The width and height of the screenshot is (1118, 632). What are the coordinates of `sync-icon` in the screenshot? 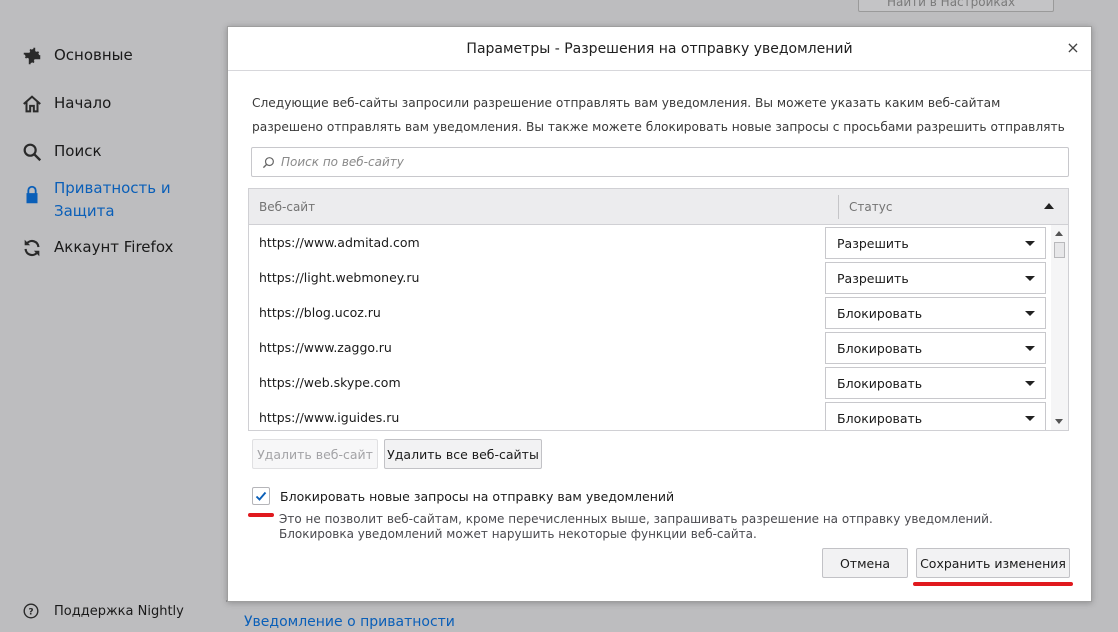 It's located at (32, 248).